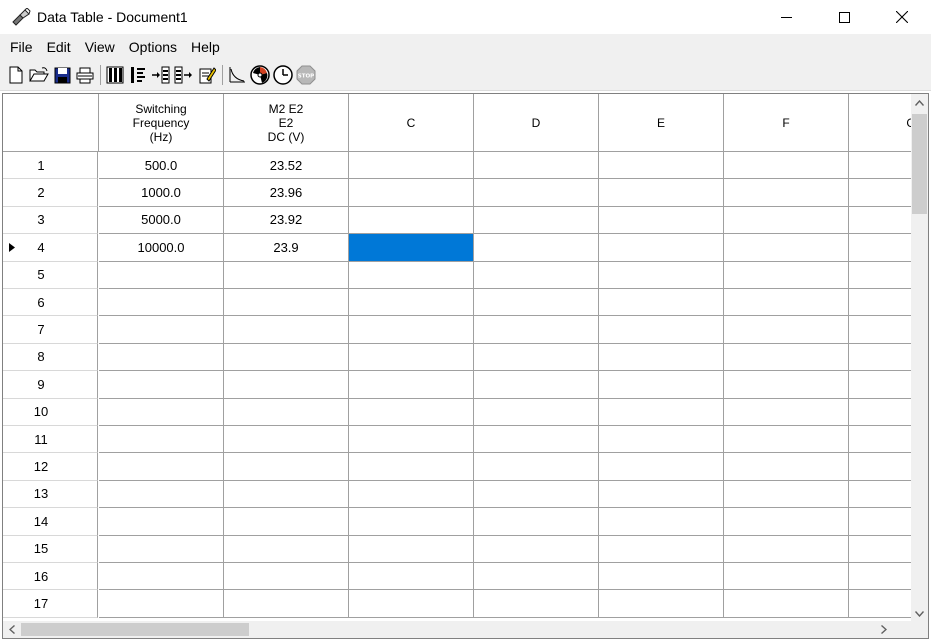 Image resolution: width=931 pixels, height=641 pixels. I want to click on row-header: 15, so click(50, 549).